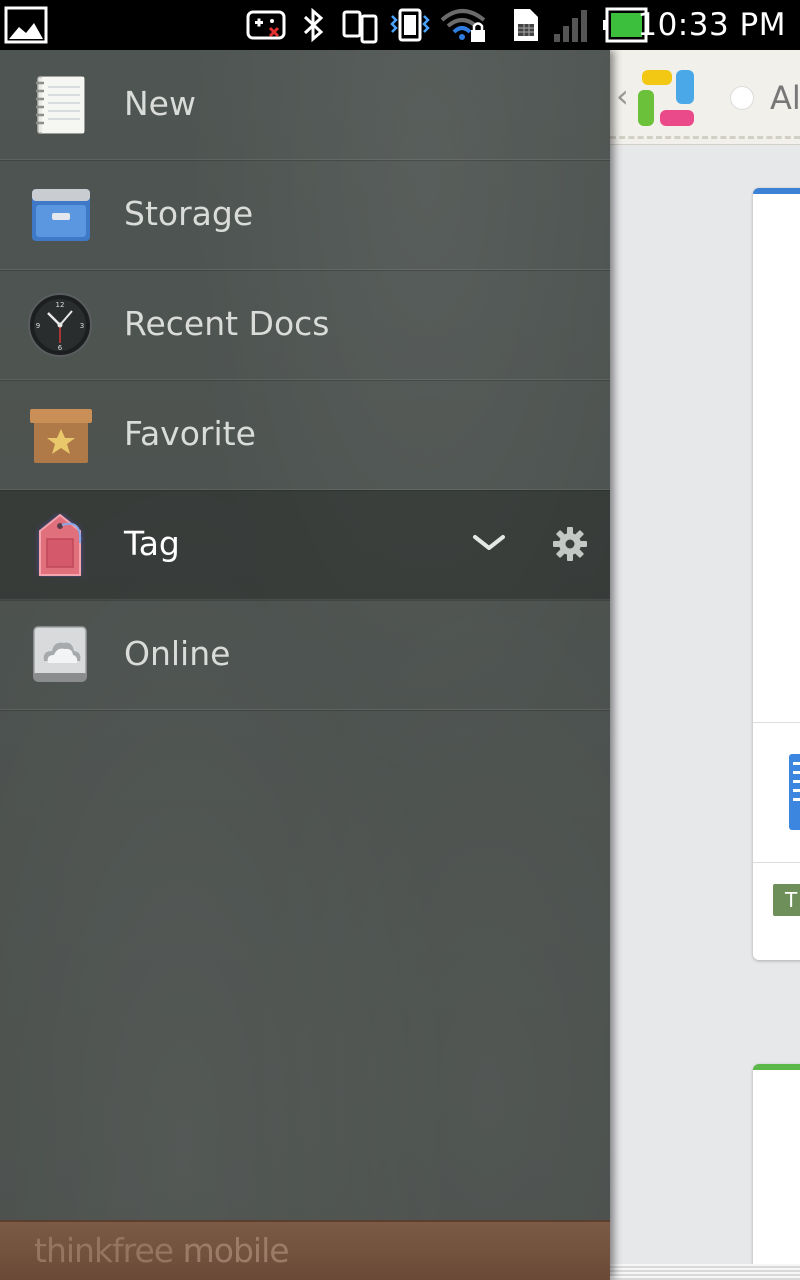 This screenshot has width=800, height=1280. I want to click on back-chevron-icon: ‹, so click(622, 96).